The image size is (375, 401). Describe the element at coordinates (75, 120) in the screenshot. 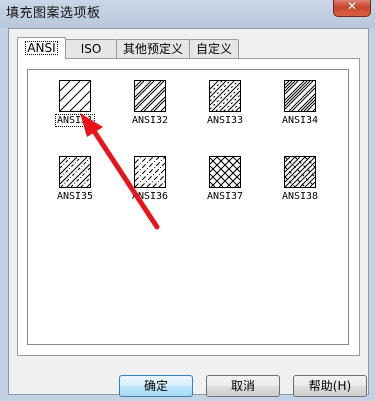

I see `pattern-label: ANSI31` at that location.